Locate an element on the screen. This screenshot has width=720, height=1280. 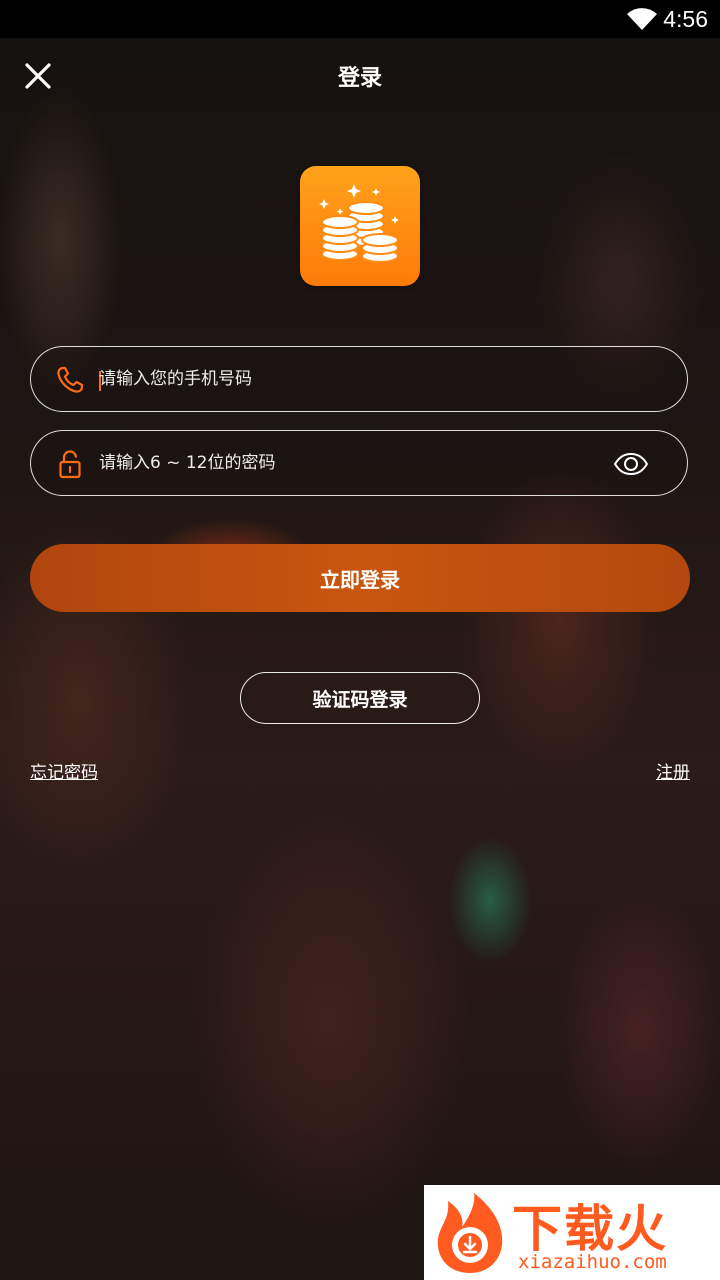
phone-field is located at coordinates (359, 379).